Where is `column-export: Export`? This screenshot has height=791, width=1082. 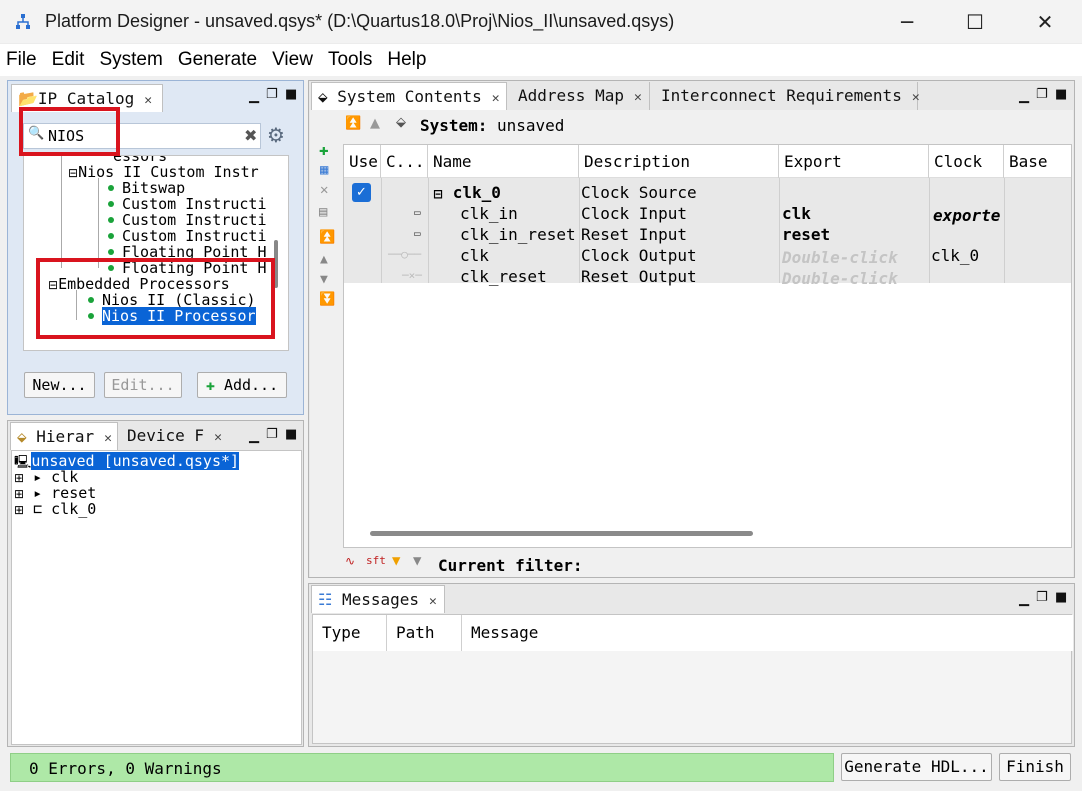 column-export: Export is located at coordinates (854, 161).